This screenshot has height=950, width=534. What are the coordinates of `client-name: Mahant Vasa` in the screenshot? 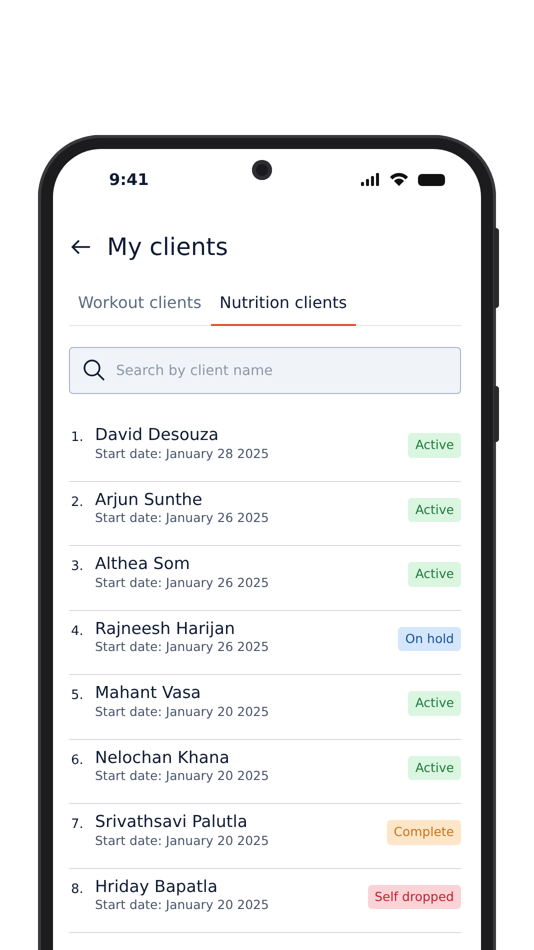 It's located at (148, 693).